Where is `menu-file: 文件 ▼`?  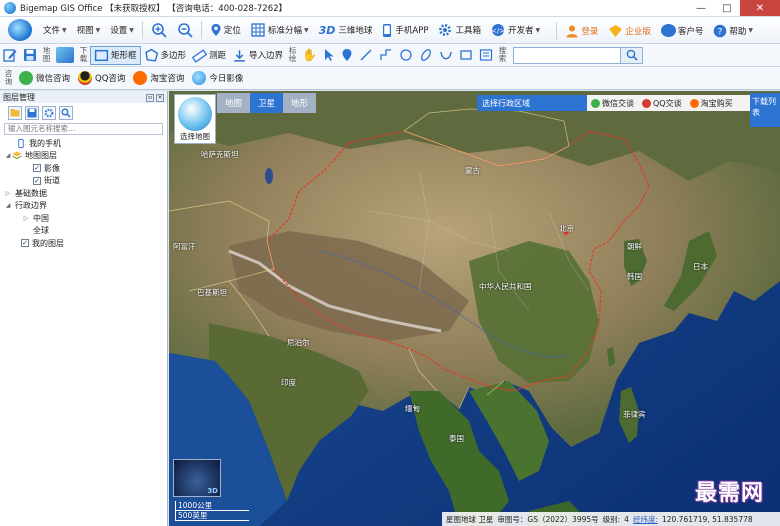 menu-file: 文件 ▼ is located at coordinates (55, 30).